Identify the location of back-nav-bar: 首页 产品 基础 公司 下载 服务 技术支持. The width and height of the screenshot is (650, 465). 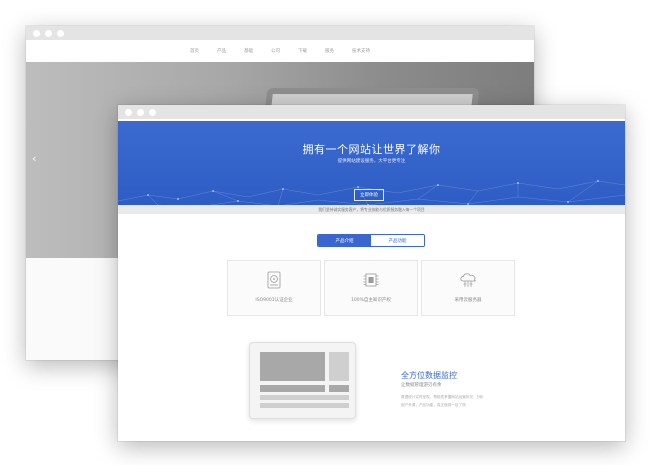
(280, 51).